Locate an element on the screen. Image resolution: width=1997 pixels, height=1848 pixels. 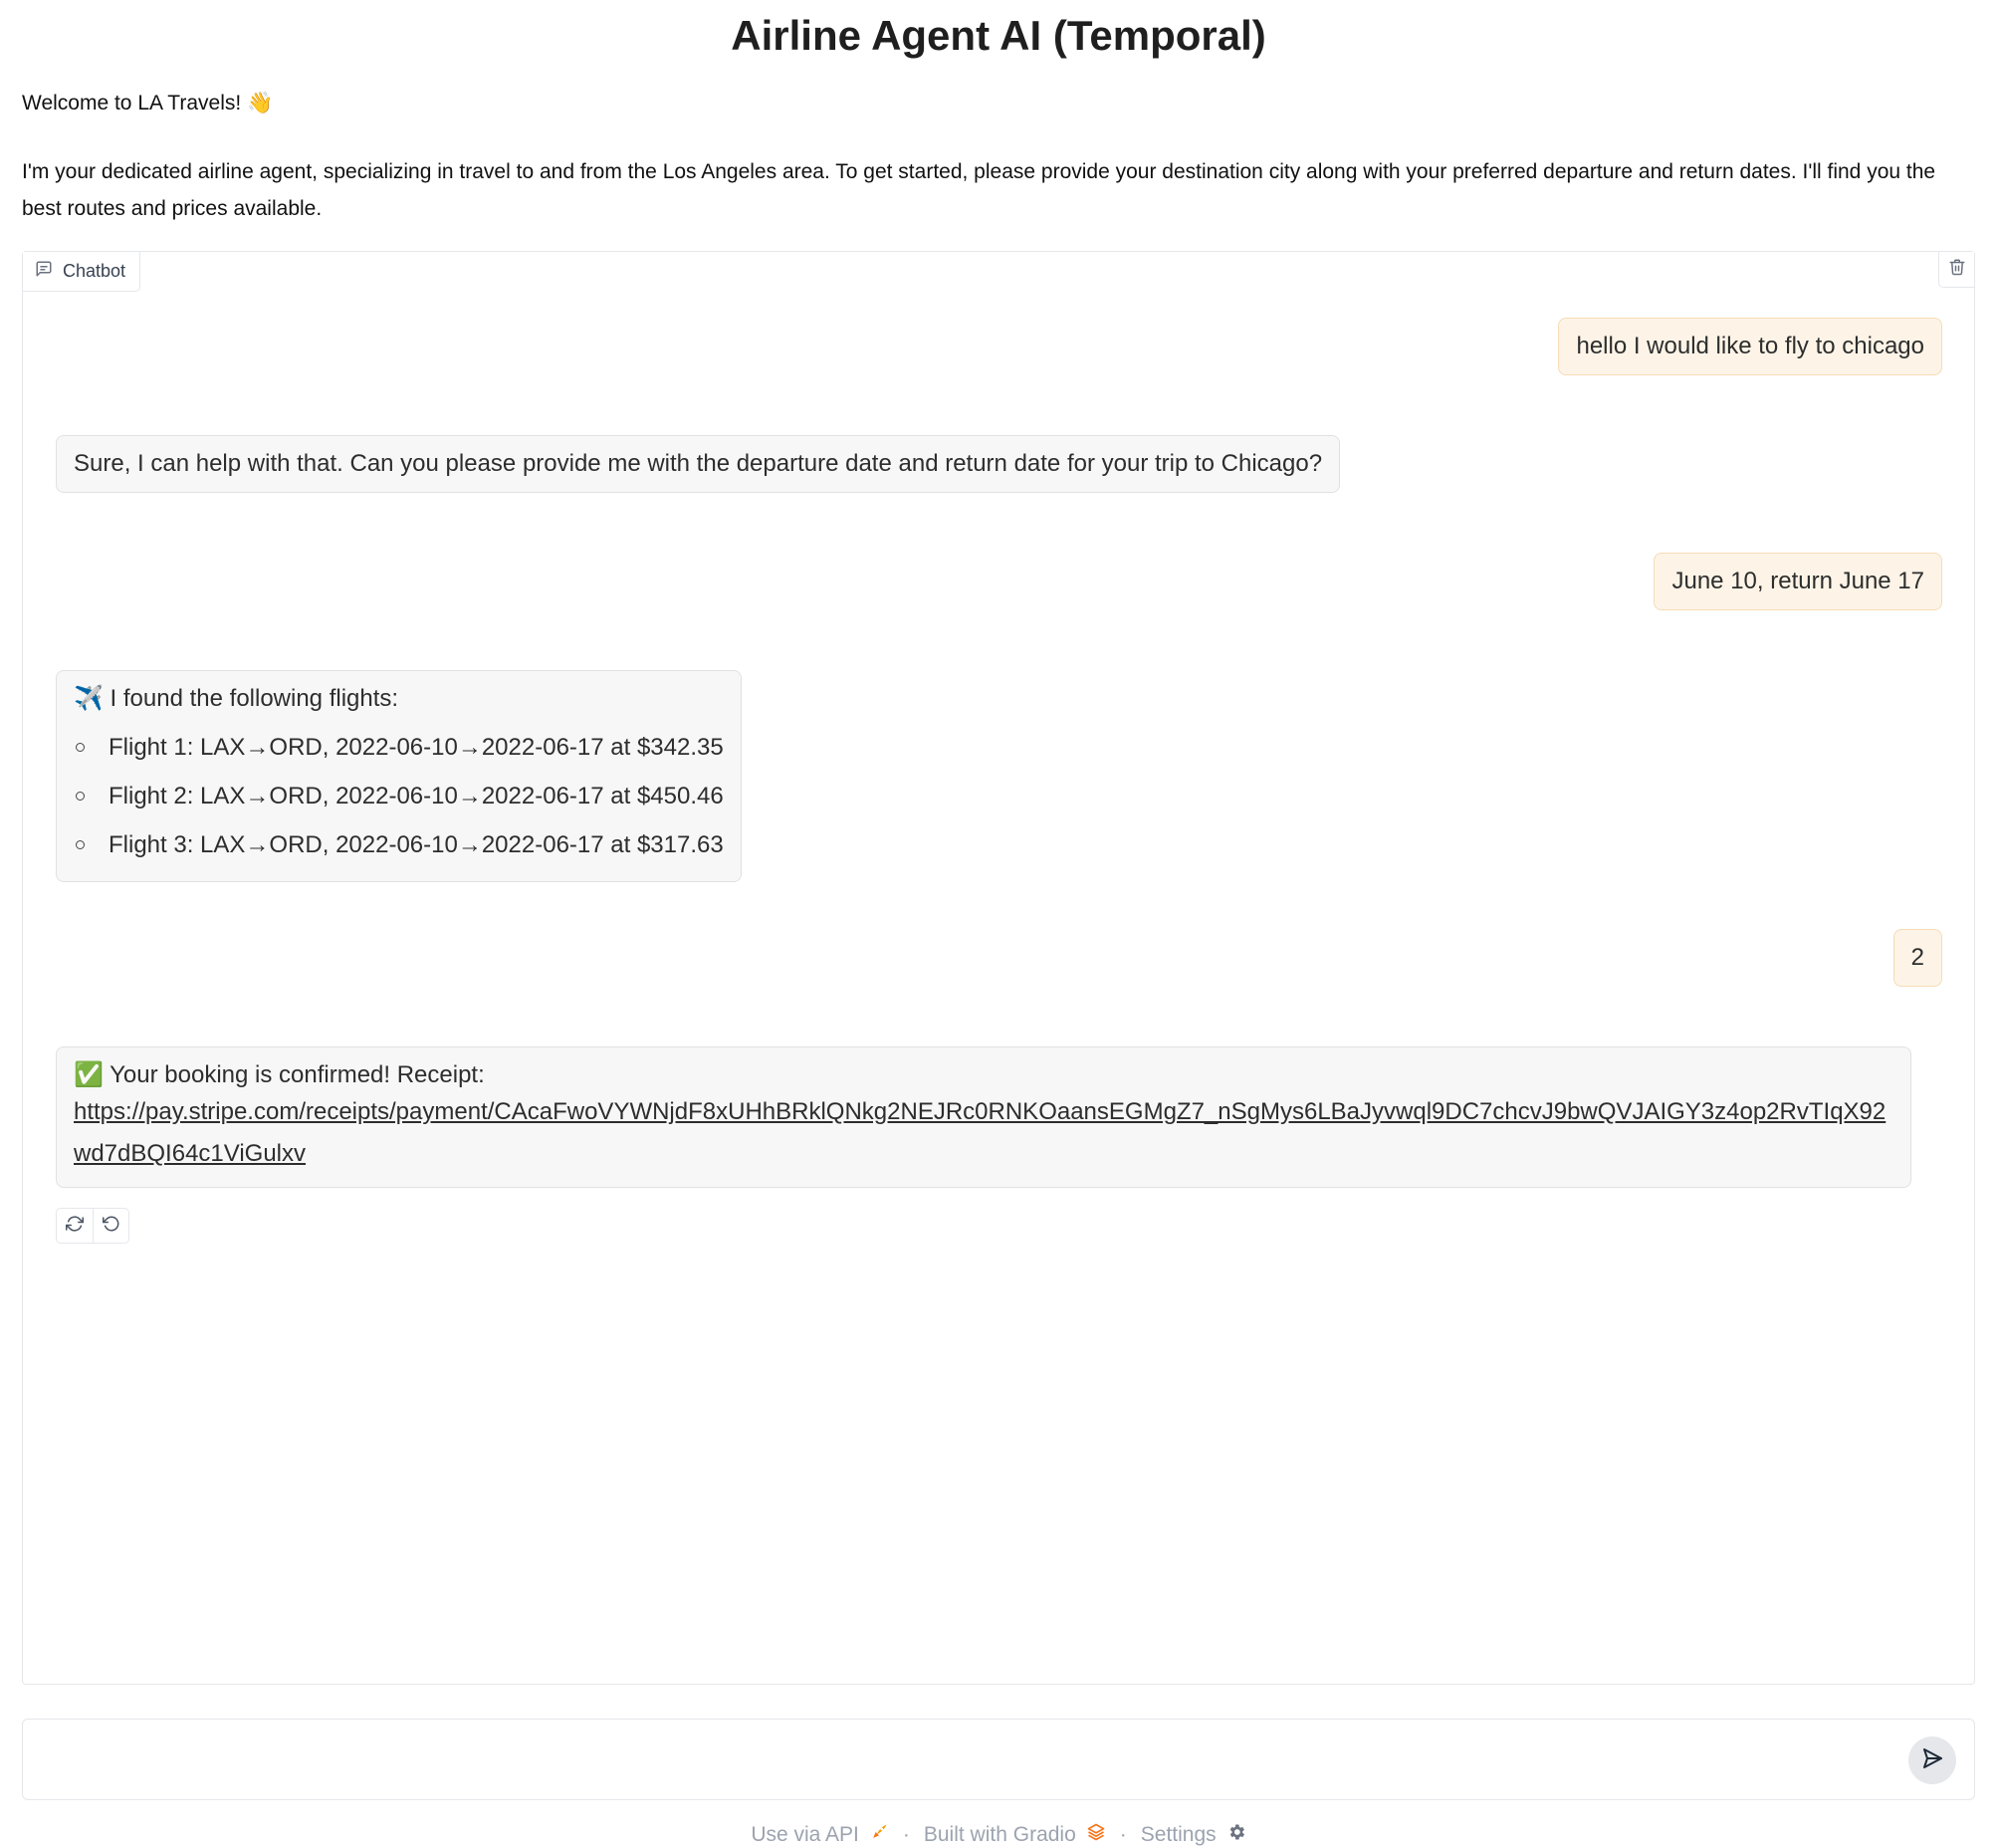
user-message: hello I would like to fly to chicago is located at coordinates (1750, 346).